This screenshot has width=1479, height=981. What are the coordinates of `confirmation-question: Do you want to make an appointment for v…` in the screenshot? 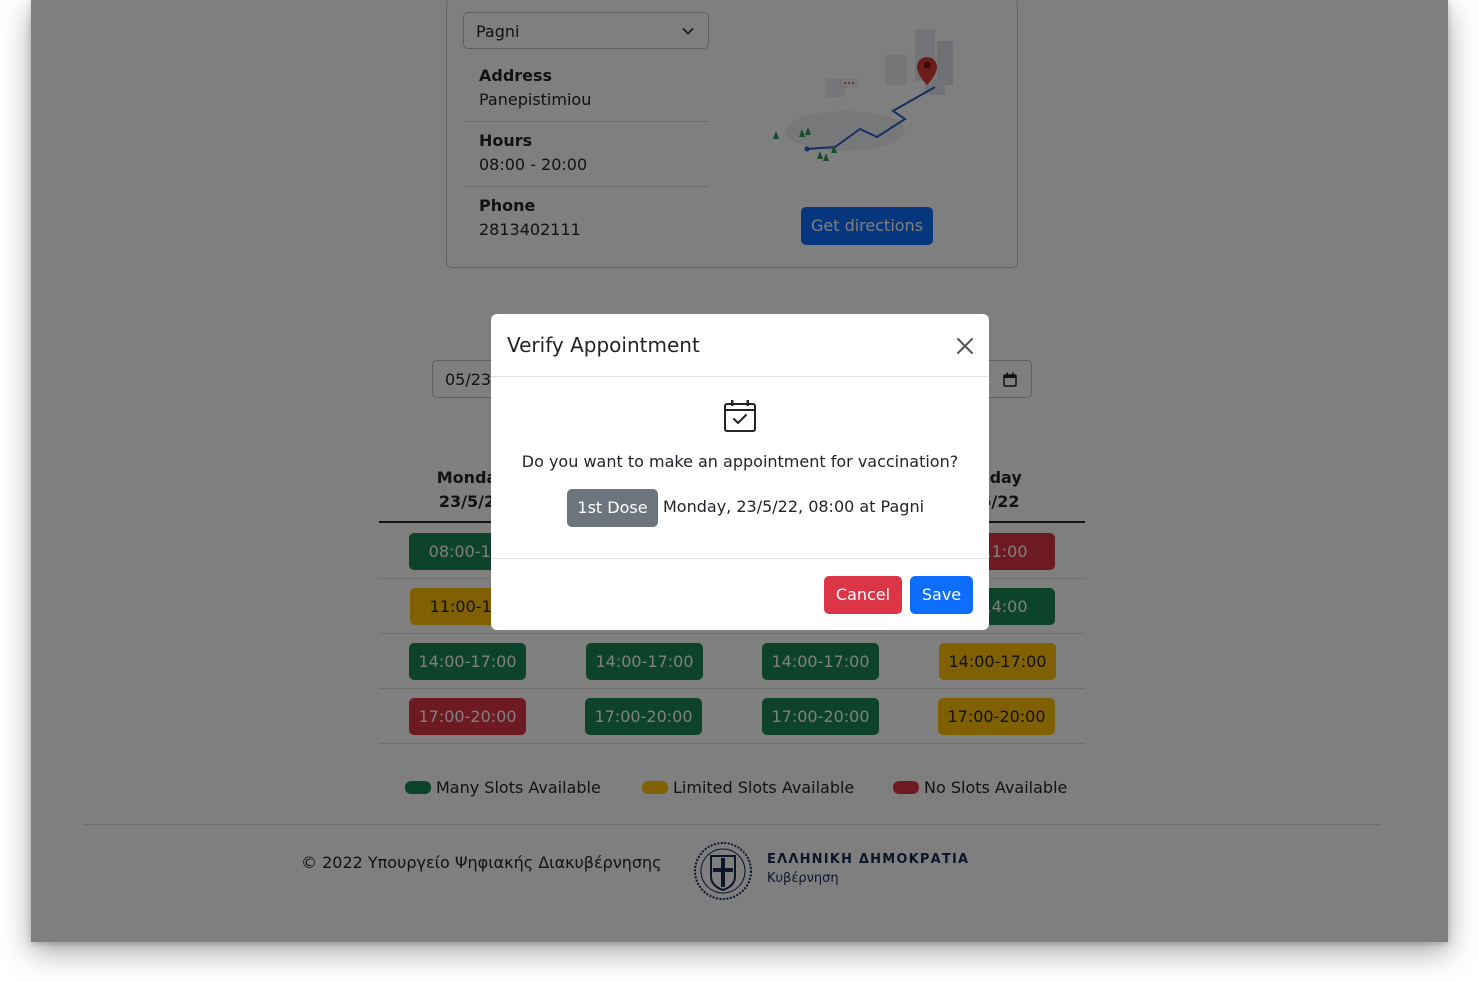 It's located at (740, 461).